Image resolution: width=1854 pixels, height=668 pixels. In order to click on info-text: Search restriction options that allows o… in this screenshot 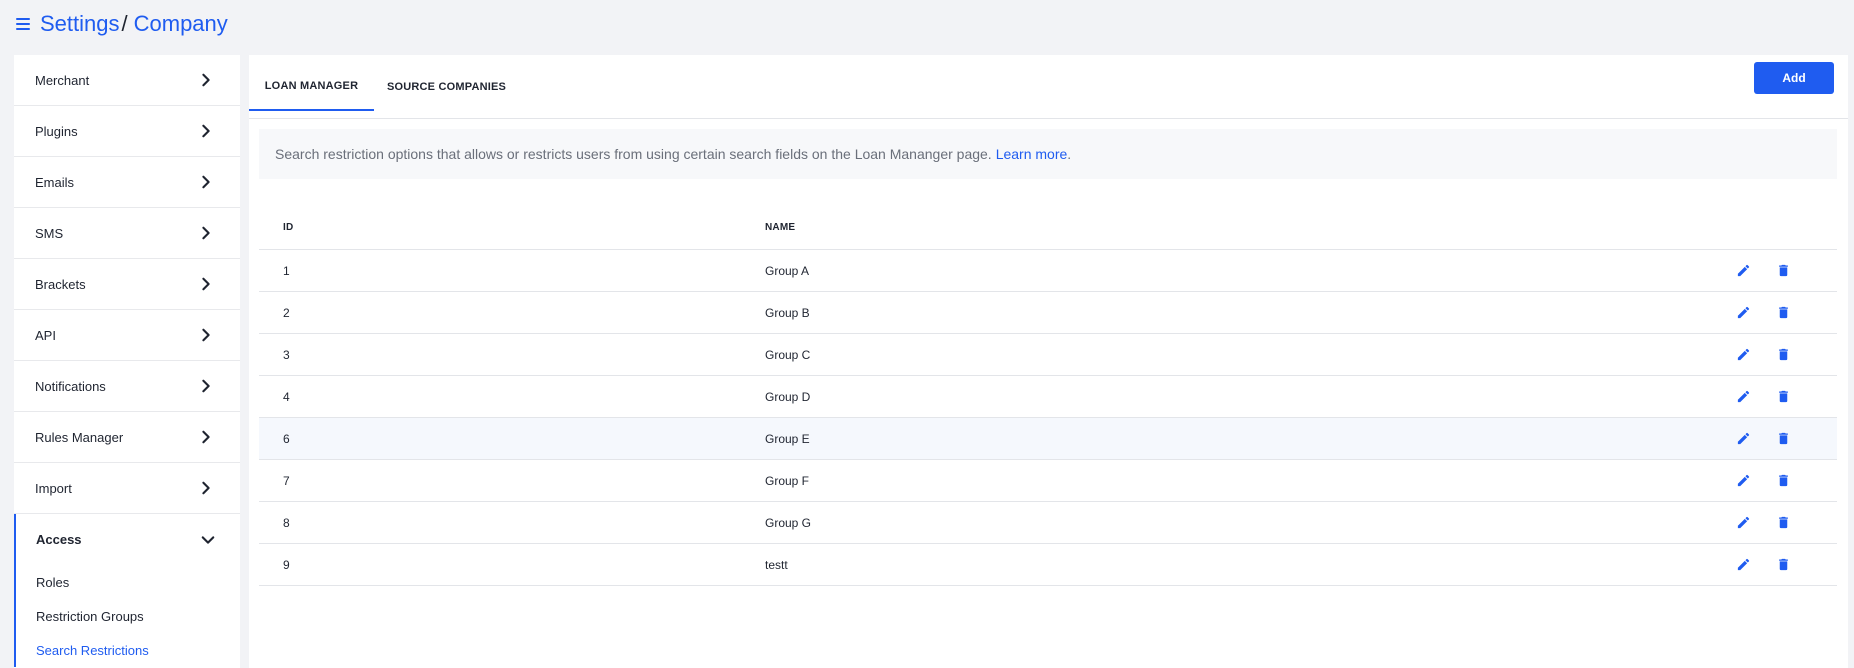, I will do `click(633, 154)`.